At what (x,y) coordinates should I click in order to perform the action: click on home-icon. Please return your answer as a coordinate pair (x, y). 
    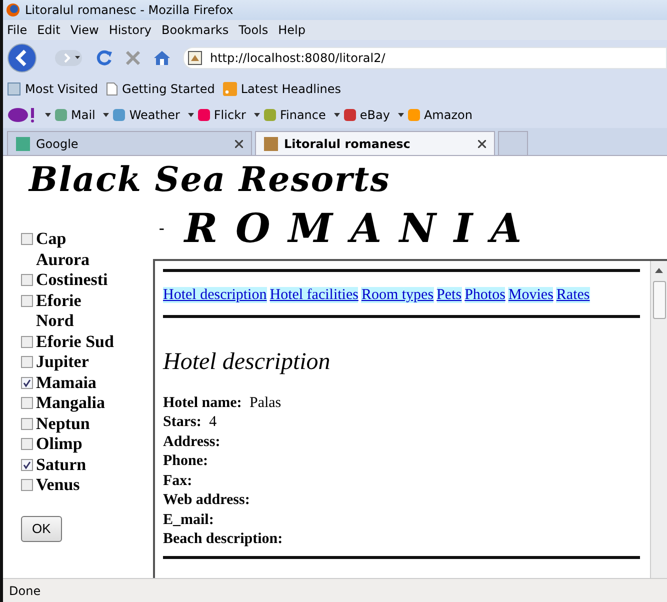
    Looking at the image, I should click on (162, 58).